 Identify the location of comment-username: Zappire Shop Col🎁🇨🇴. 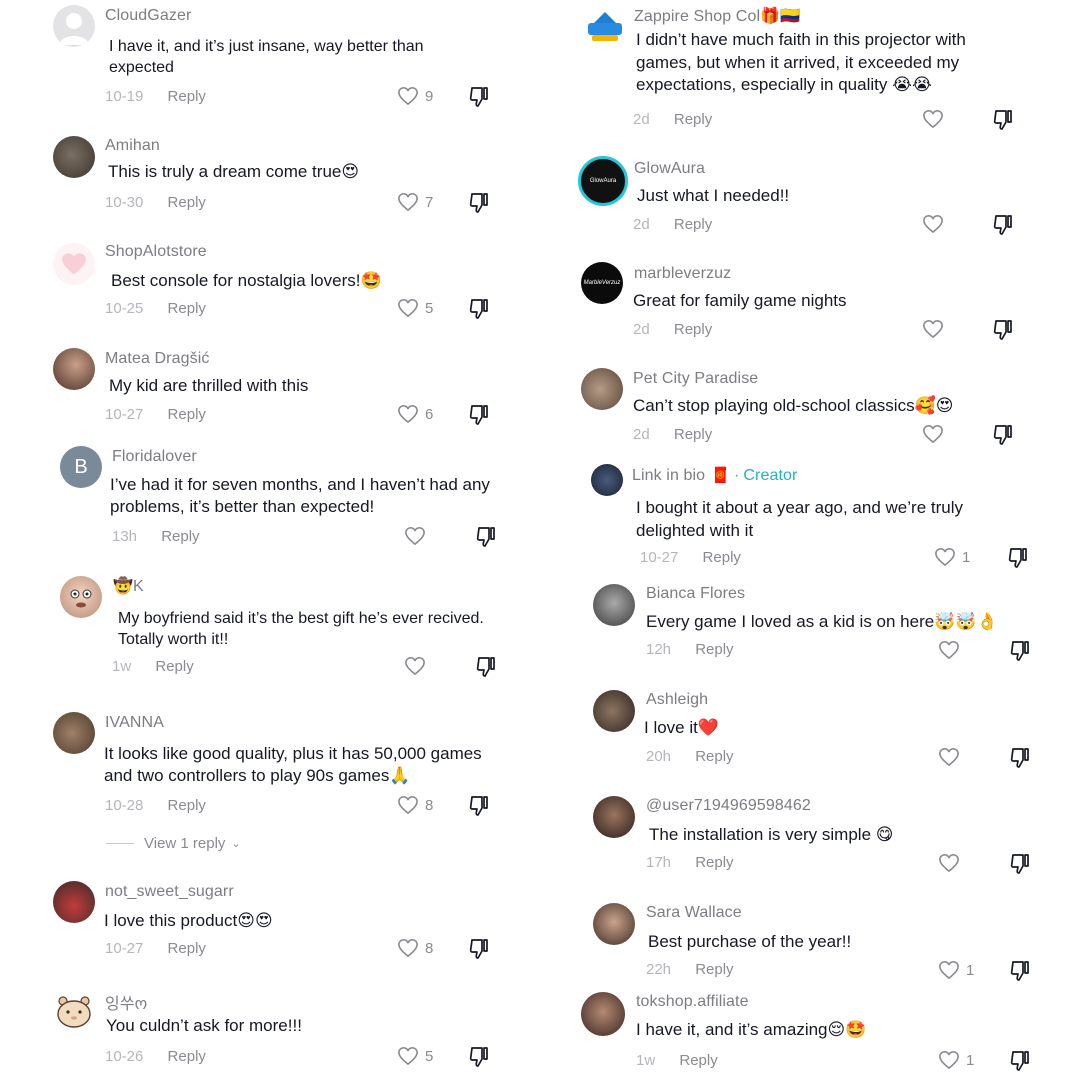
(717, 16).